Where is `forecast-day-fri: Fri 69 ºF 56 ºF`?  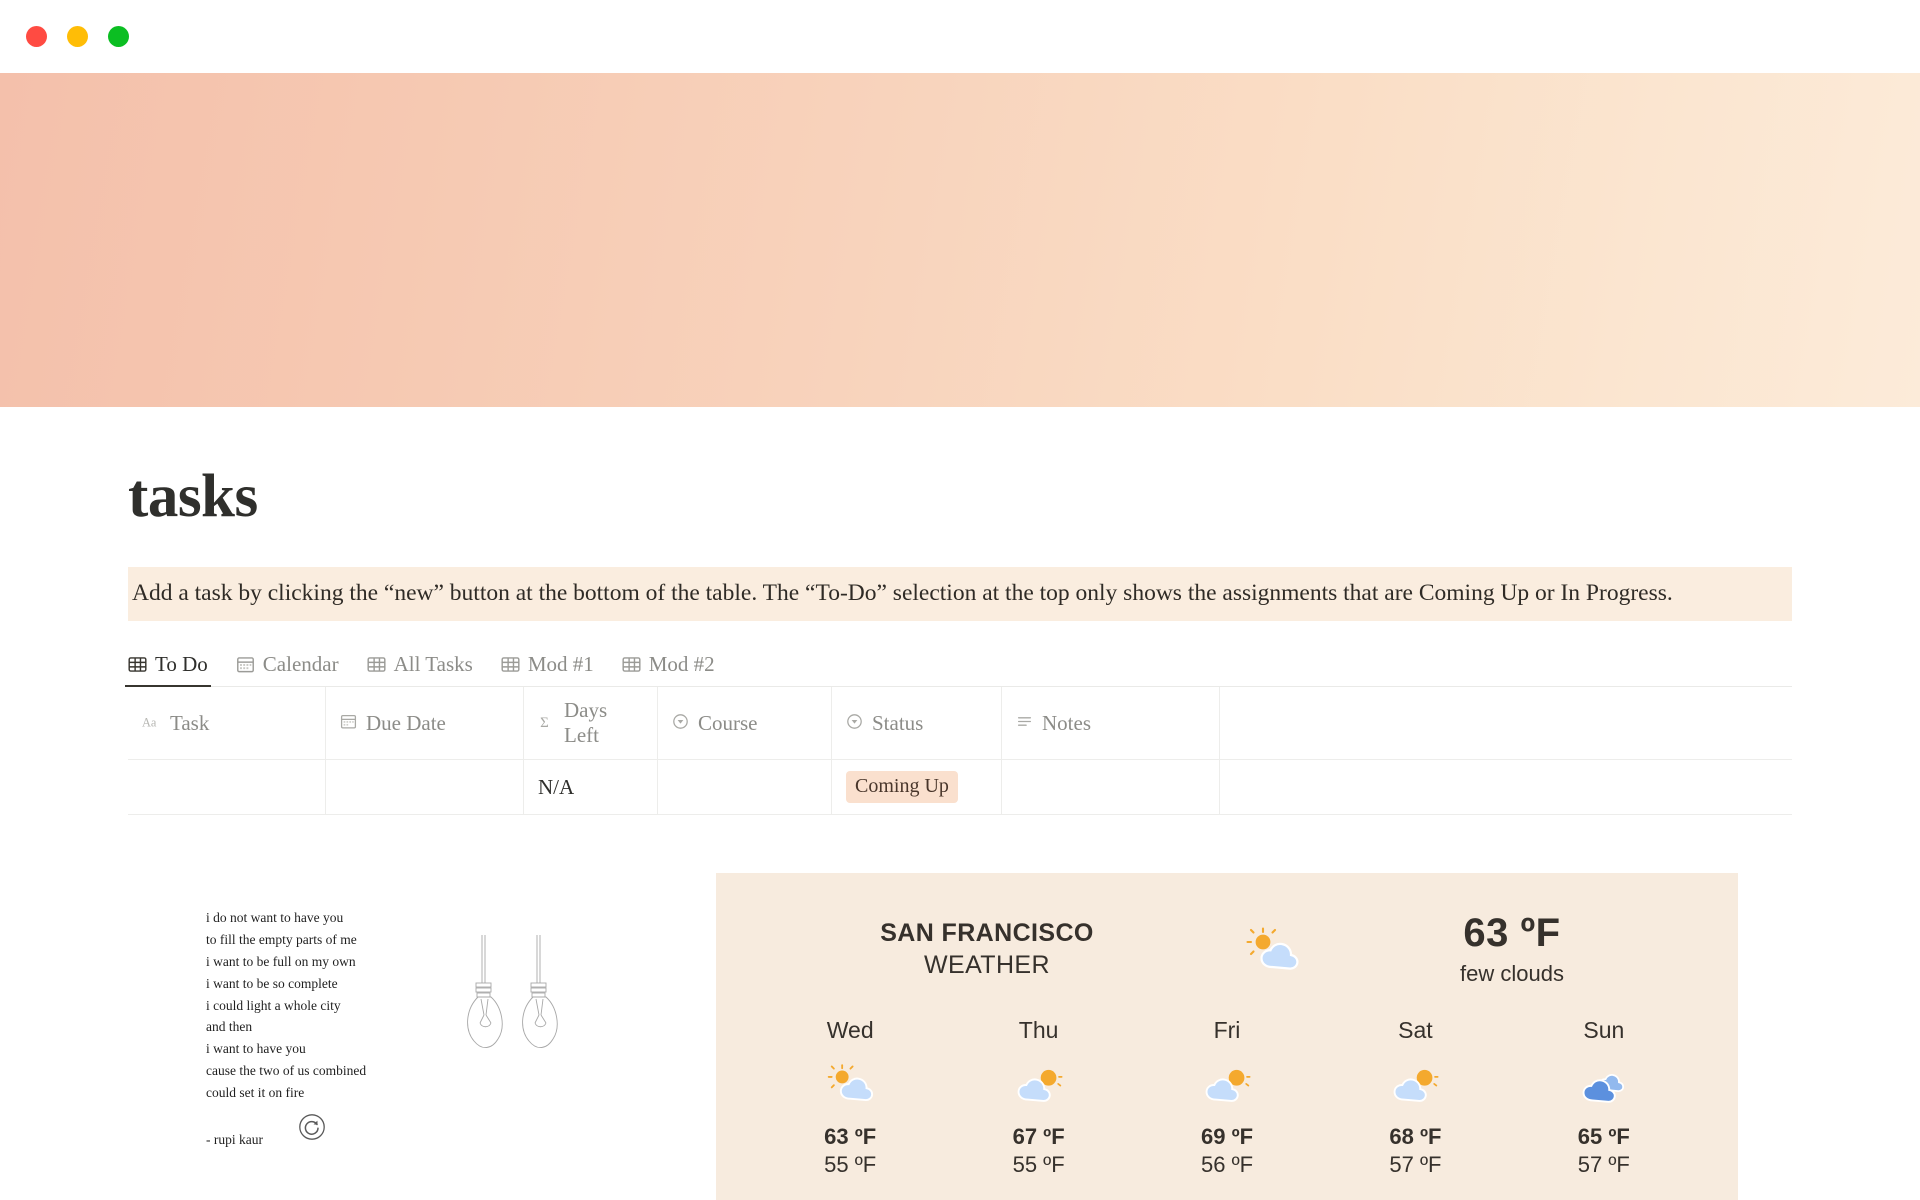
forecast-day-fri: Fri 69 ºF 56 ºF is located at coordinates (1227, 1097).